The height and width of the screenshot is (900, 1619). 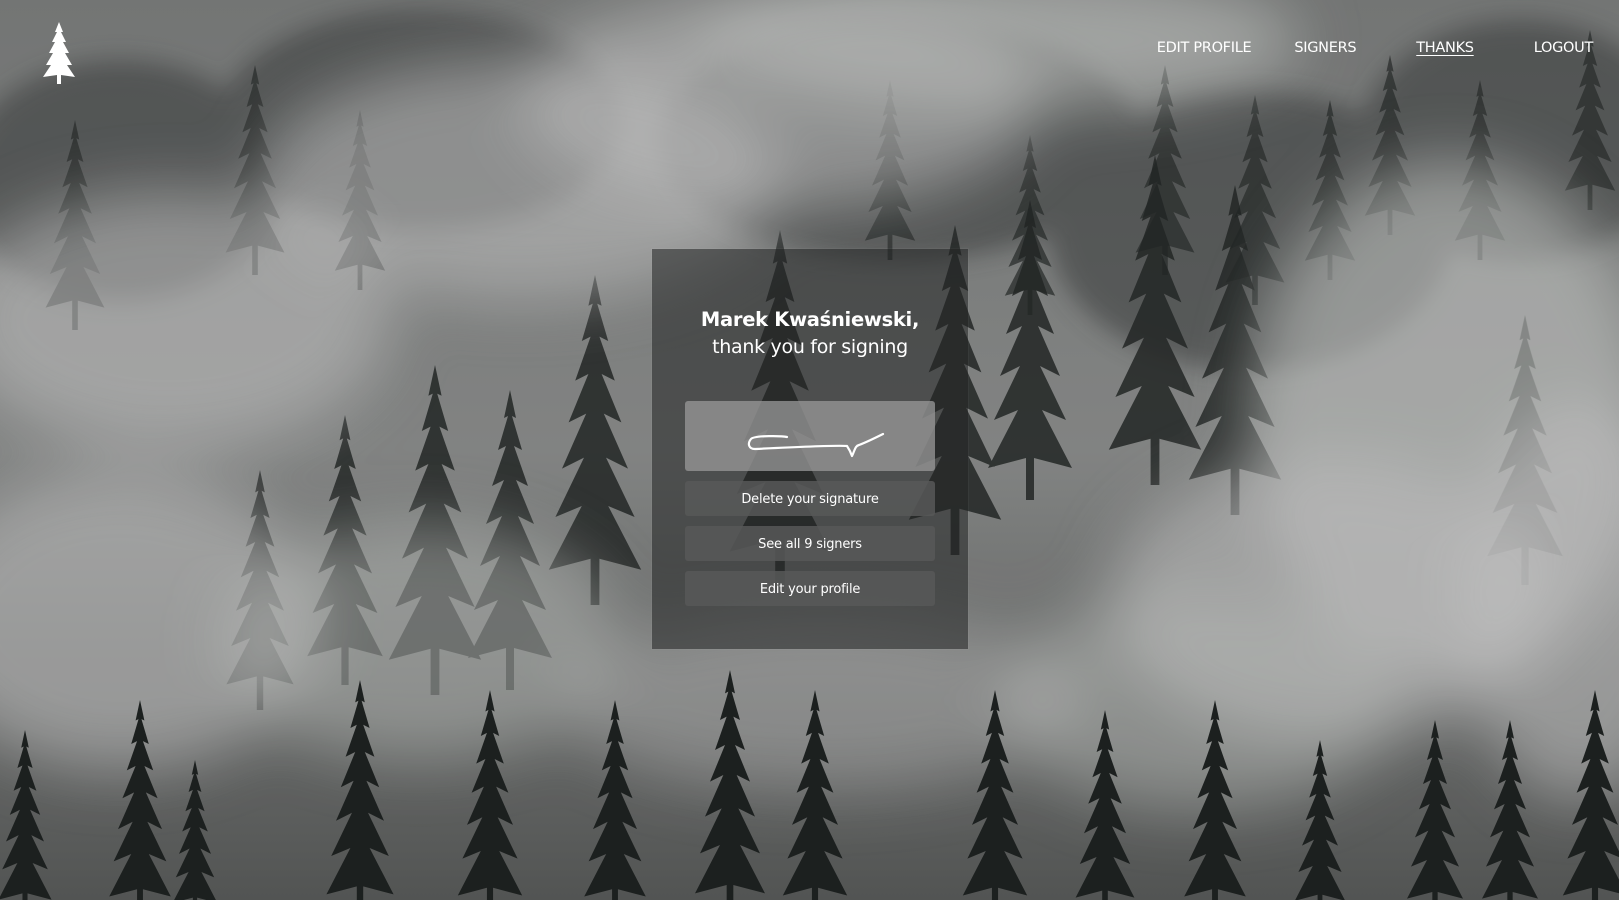 What do you see at coordinates (1375, 48) in the screenshot?
I see `main-nav: EDIT PROFILE SIGNERS THANKS LOGOUT` at bounding box center [1375, 48].